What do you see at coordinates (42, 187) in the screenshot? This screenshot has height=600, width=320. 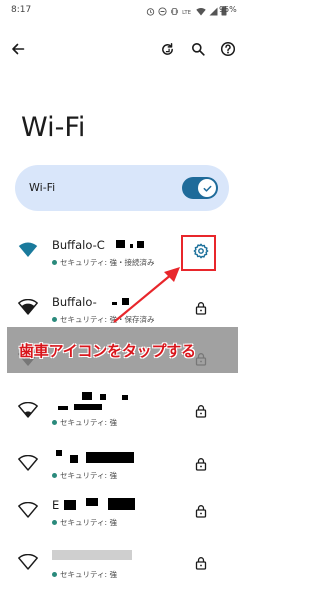 I see `wifi-toggle-label: Wi-Fi` at bounding box center [42, 187].